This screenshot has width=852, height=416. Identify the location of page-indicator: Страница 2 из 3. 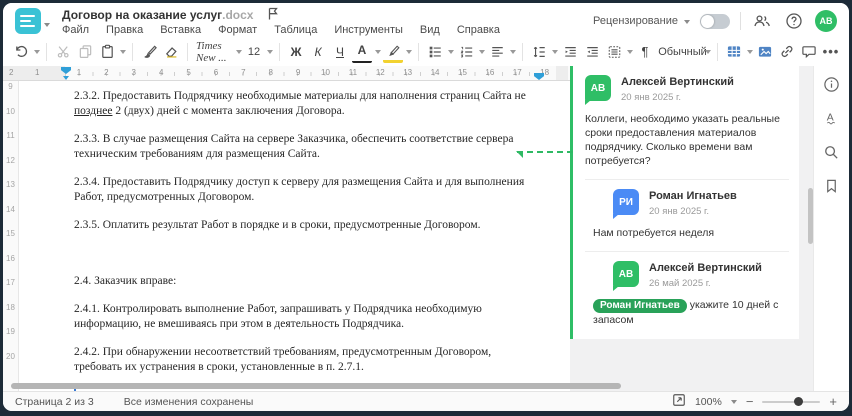
(54, 402).